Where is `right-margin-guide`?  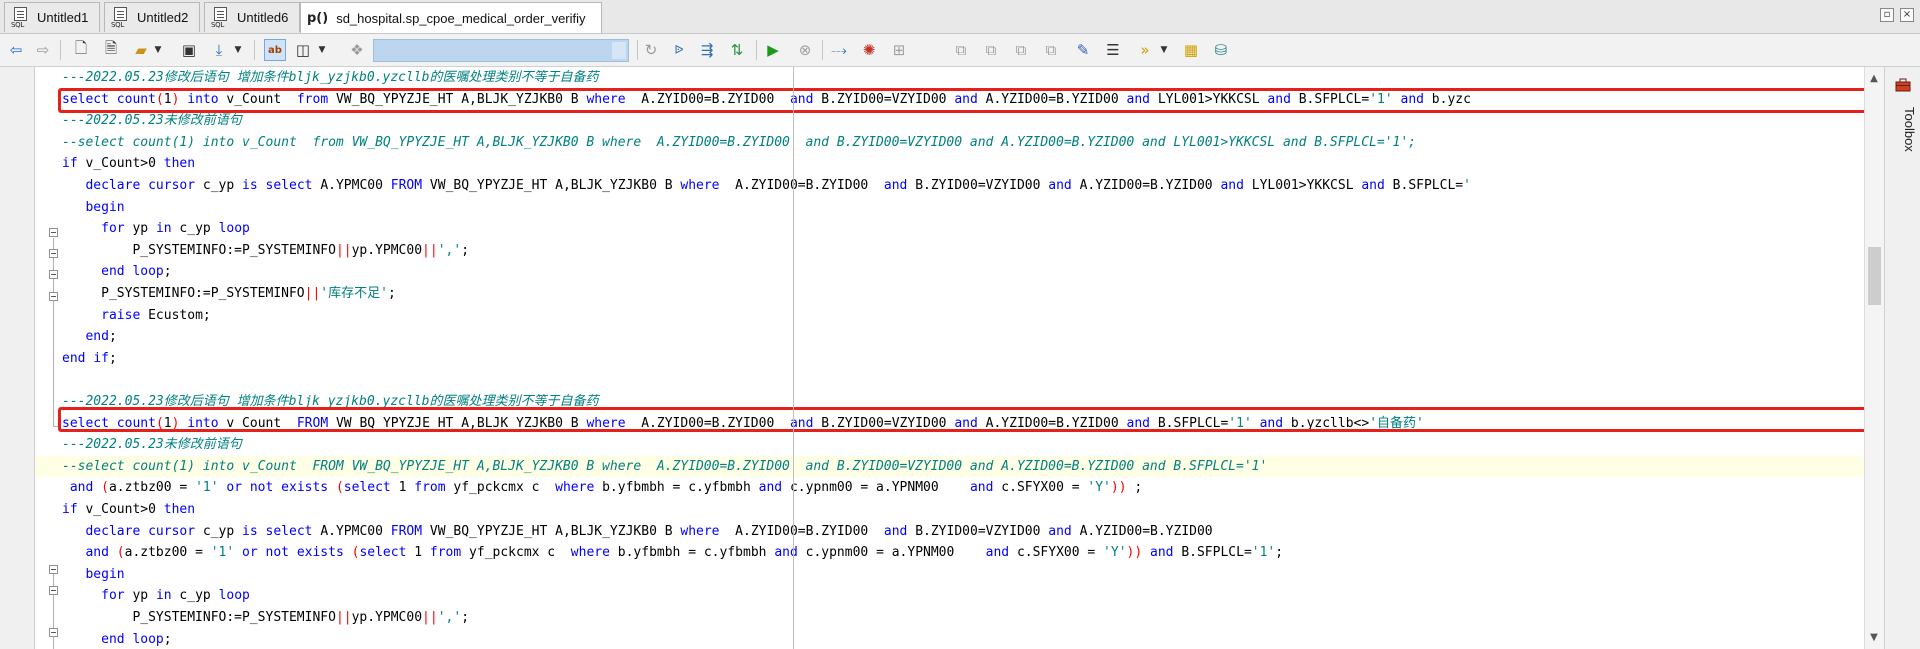 right-margin-guide is located at coordinates (793, 358).